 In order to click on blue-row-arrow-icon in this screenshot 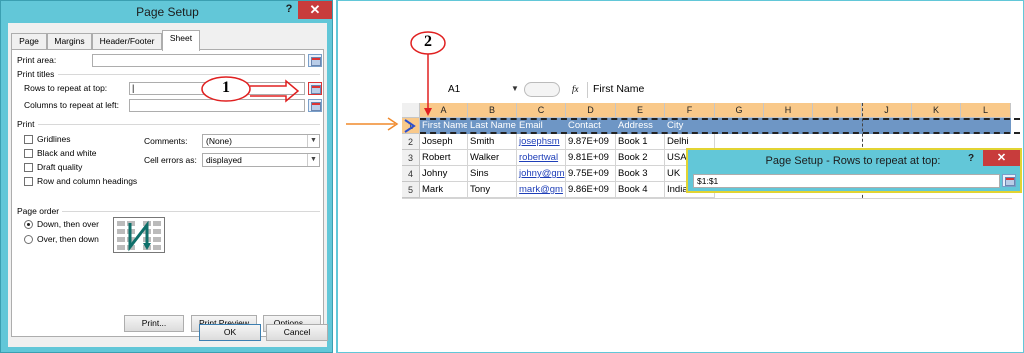, I will do `click(410, 126)`.